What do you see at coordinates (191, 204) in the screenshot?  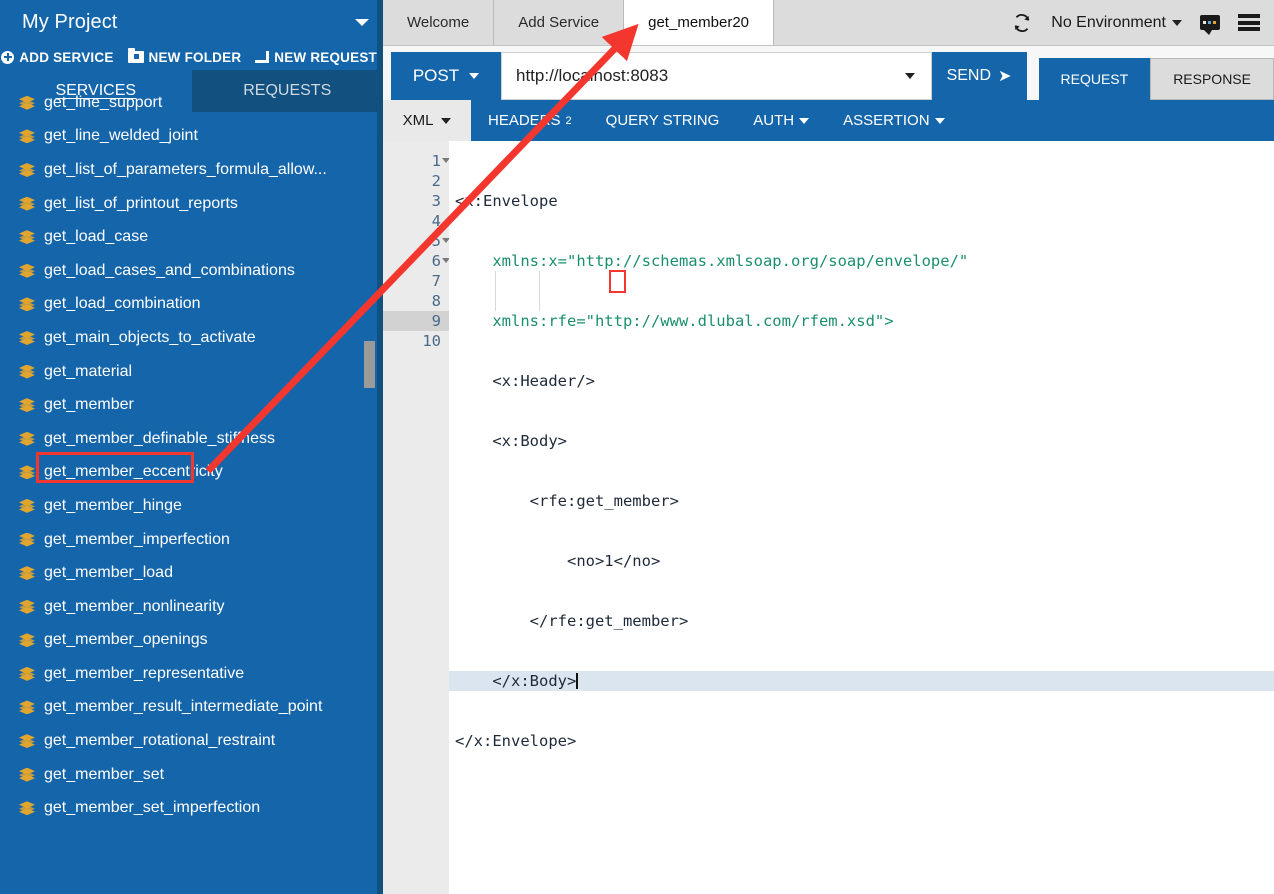 I see `service-item-get-list-of-printout-reports: get_list_of_printout_reports` at bounding box center [191, 204].